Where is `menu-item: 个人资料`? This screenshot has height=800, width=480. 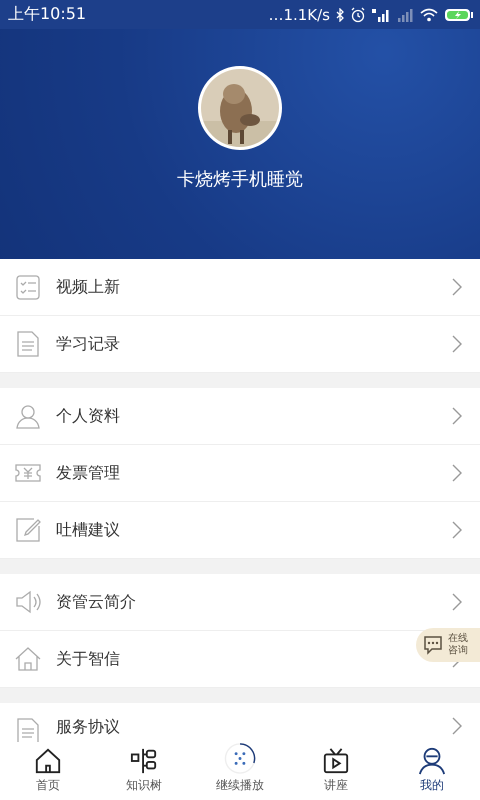 menu-item: 个人资料 is located at coordinates (240, 416).